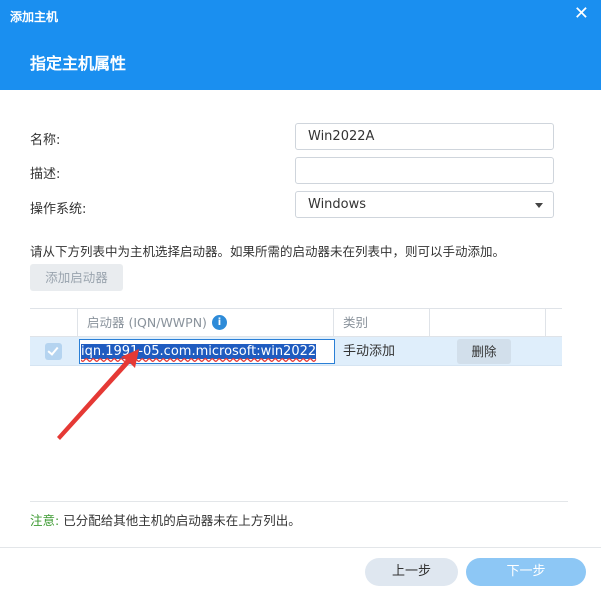 The width and height of the screenshot is (601, 589). I want to click on header-type: 类别, so click(382, 323).